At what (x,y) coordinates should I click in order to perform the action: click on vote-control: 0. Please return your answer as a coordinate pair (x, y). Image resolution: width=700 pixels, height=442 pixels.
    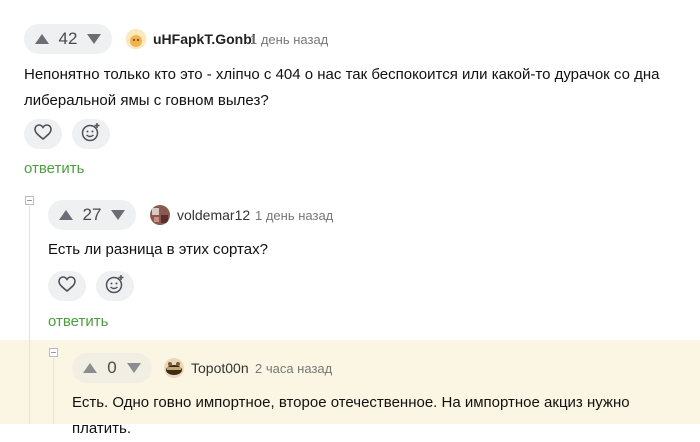
    Looking at the image, I should click on (112, 368).